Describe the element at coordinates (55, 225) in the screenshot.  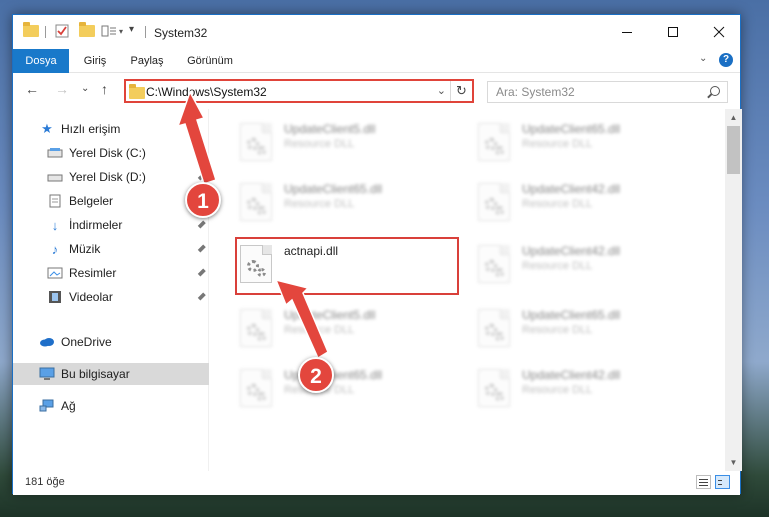
I see `download-icon: ↓` at that location.